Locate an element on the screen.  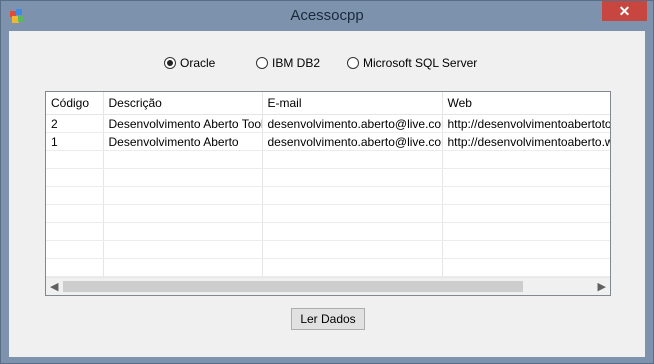
grid-header-row: Código Descrição E-mail Web is located at coordinates (328, 103).